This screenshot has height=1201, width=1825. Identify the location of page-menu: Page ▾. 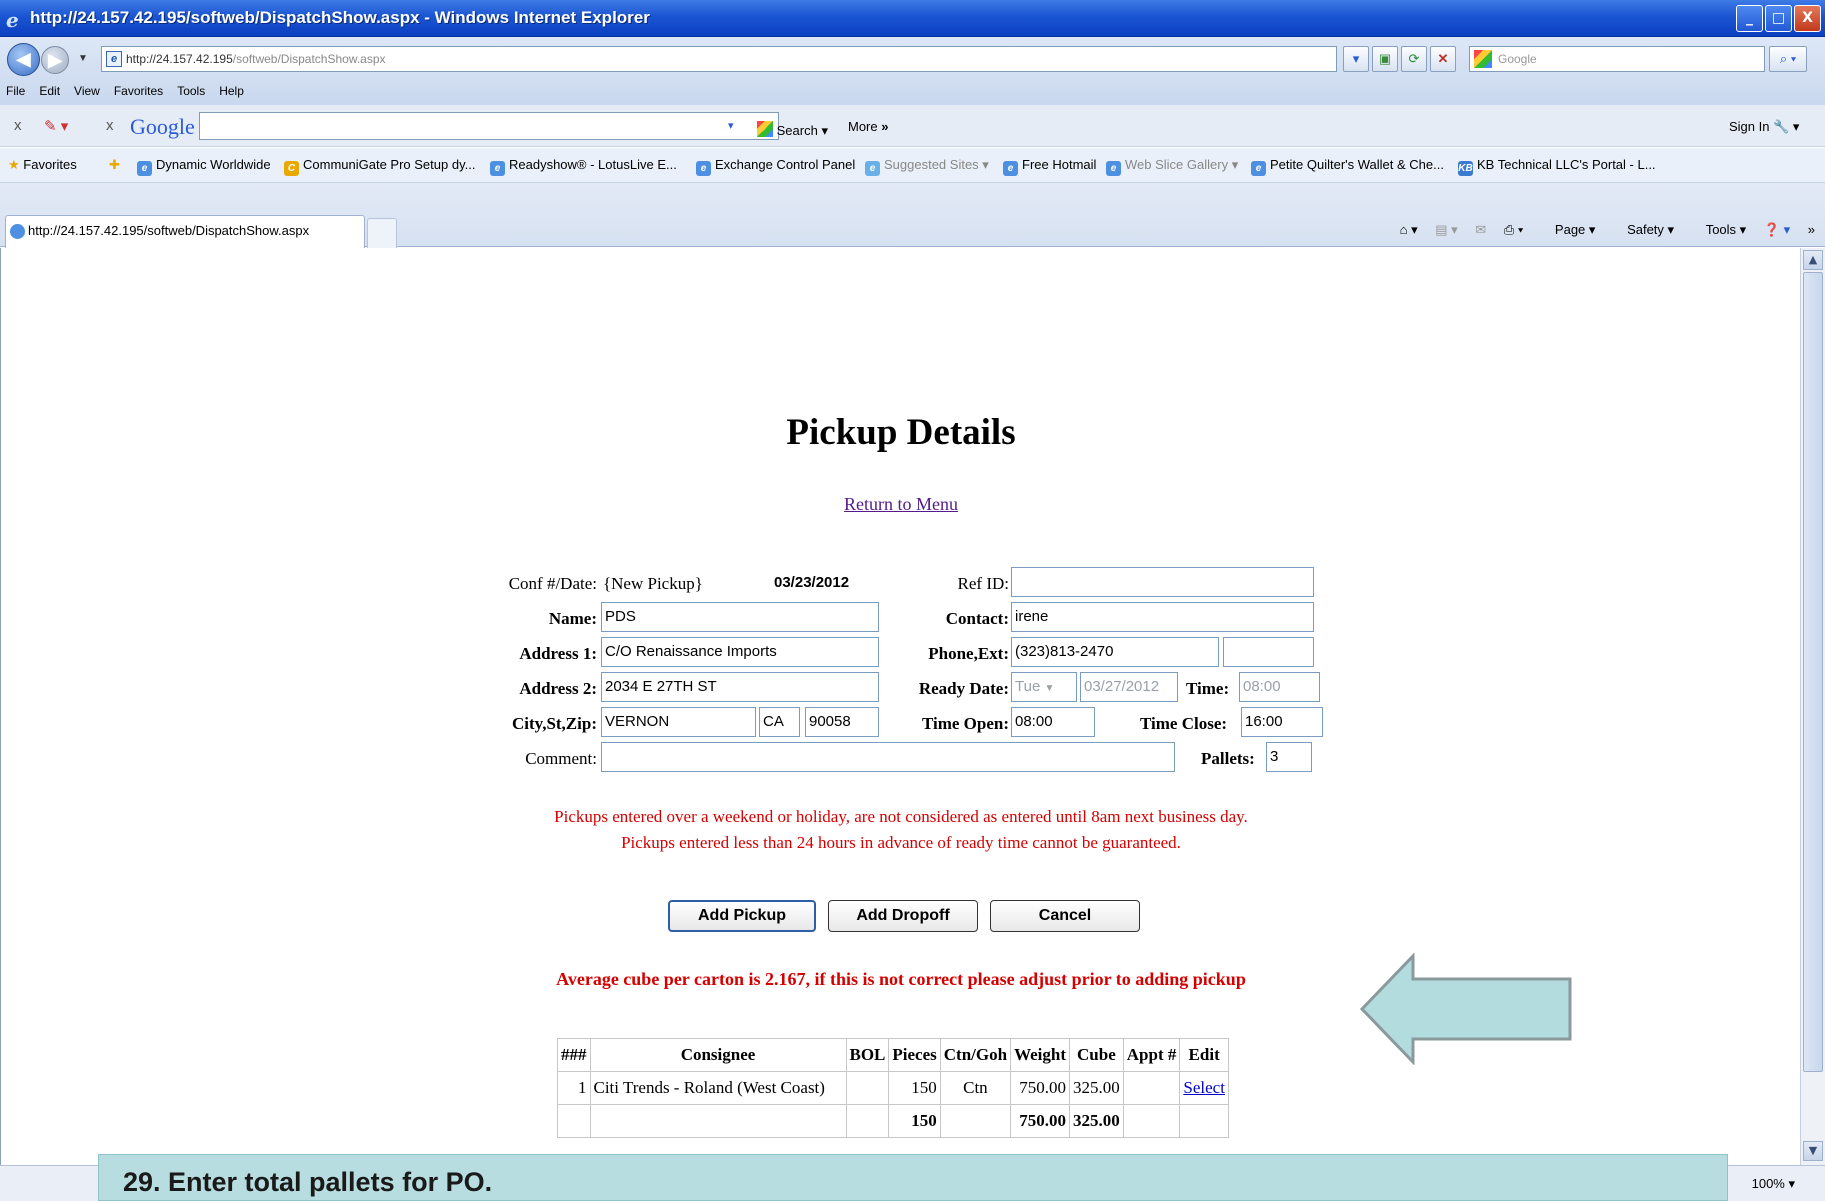
(1568, 229).